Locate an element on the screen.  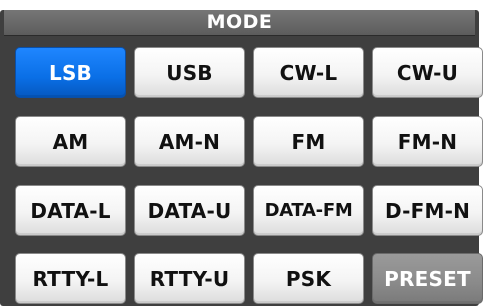
mode-button-psk: PSK is located at coordinates (308, 278).